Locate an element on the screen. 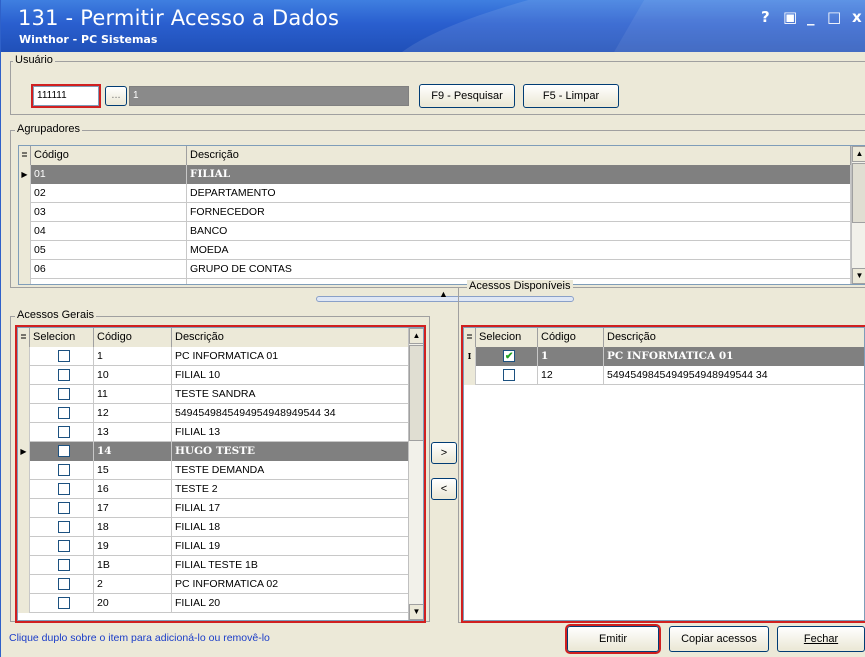  cell-descricao: BANCO is located at coordinates (519, 231).